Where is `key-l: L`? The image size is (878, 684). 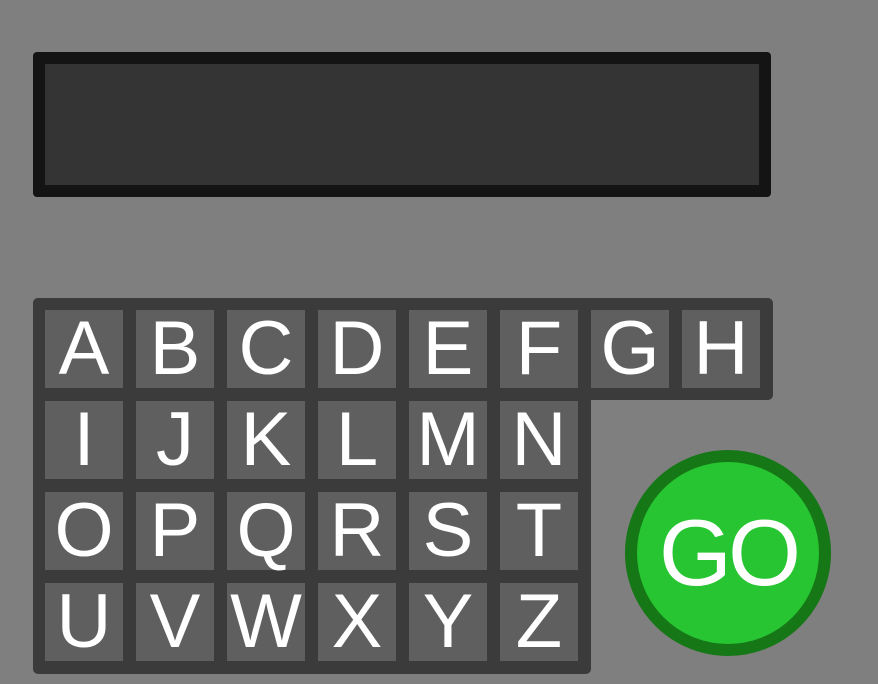 key-l: L is located at coordinates (357, 440).